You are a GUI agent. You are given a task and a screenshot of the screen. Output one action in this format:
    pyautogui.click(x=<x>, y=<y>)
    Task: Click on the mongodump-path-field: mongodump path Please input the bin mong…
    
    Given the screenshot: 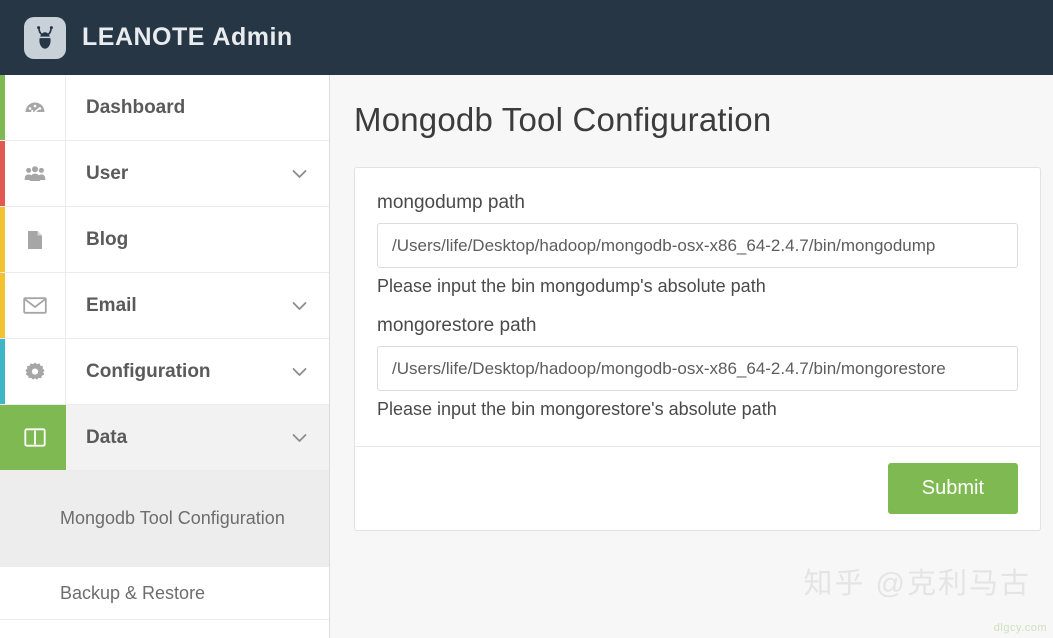 What is the action you would take?
    pyautogui.click(x=697, y=244)
    